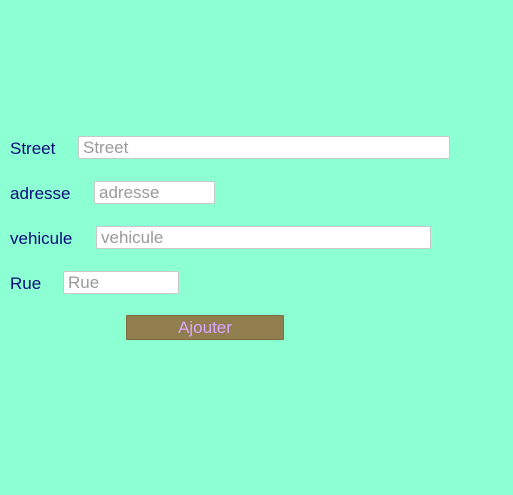  I want to click on street-label: Street, so click(33, 148).